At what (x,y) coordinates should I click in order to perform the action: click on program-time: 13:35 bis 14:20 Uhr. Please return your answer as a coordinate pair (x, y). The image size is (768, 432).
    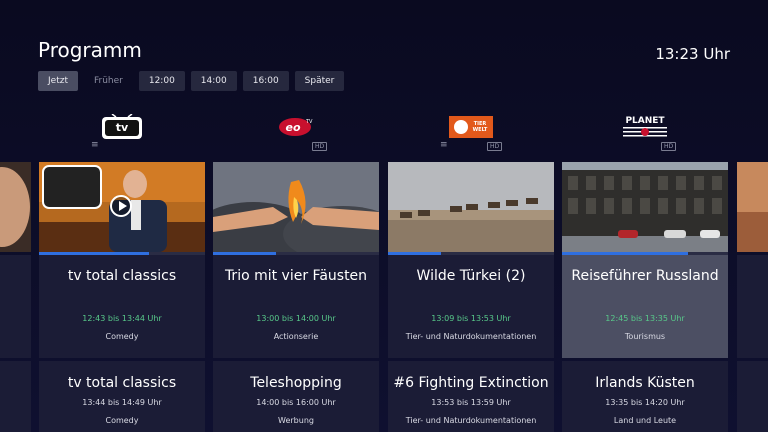
    Looking at the image, I should click on (645, 402).